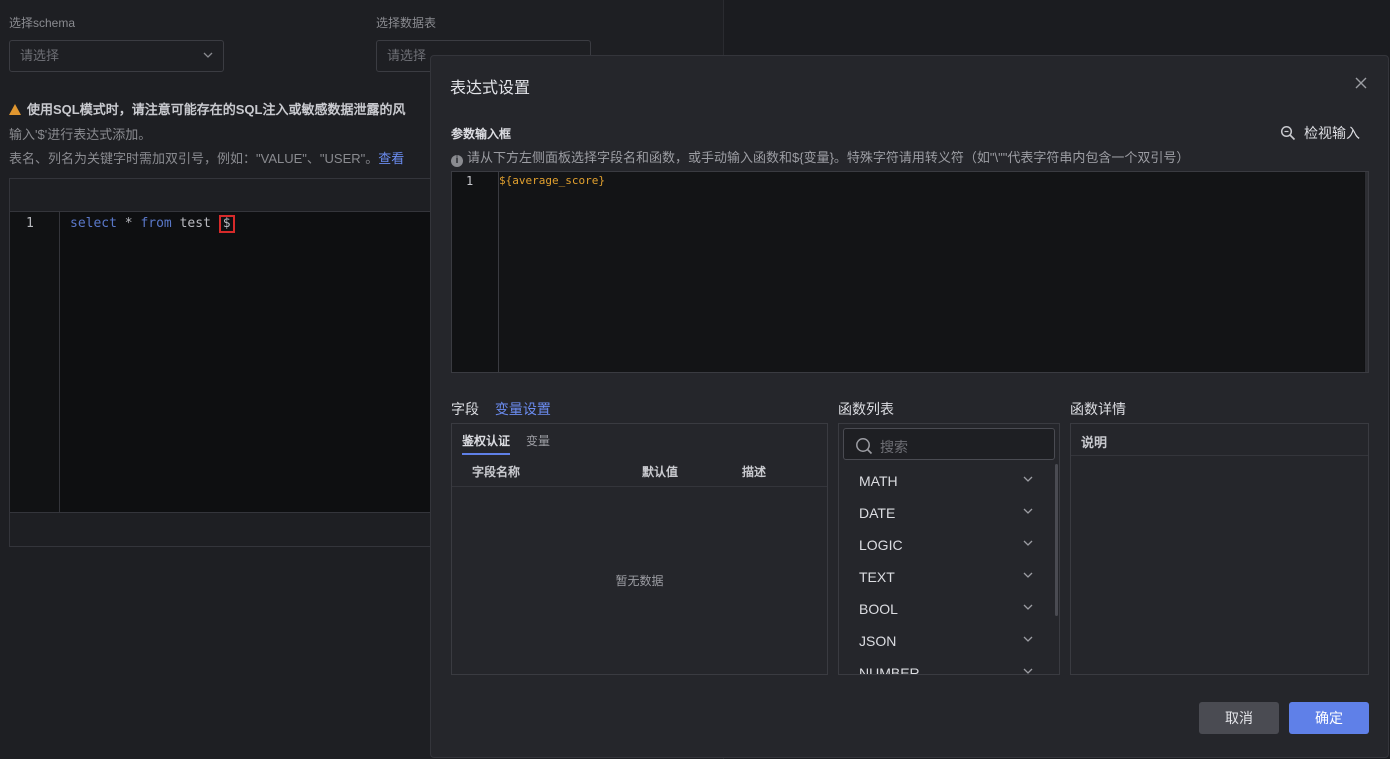 The width and height of the screenshot is (1390, 759). I want to click on category-label: BOOL, so click(878, 609).